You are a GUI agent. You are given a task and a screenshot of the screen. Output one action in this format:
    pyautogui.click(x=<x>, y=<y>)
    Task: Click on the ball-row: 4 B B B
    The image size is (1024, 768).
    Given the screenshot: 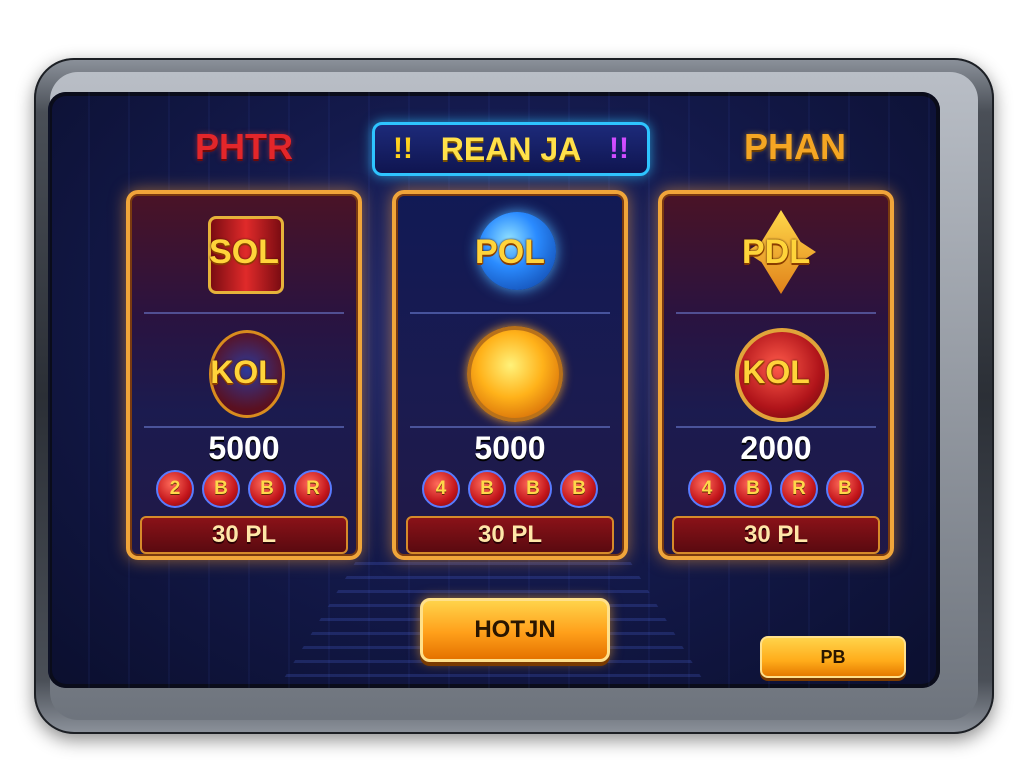 What is the action you would take?
    pyautogui.click(x=510, y=489)
    